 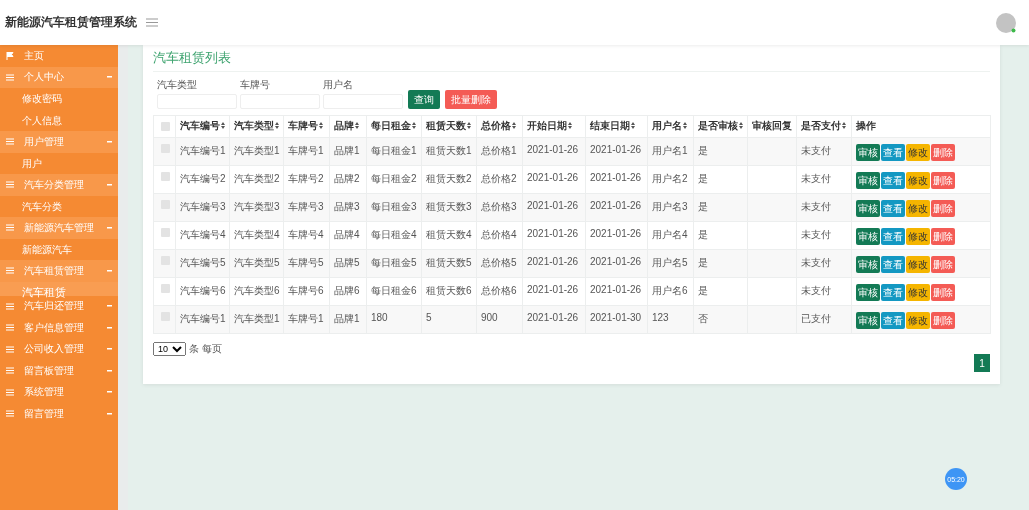 What do you see at coordinates (449, 150) in the screenshot?
I see `table-cell: 租赁天数1` at bounding box center [449, 150].